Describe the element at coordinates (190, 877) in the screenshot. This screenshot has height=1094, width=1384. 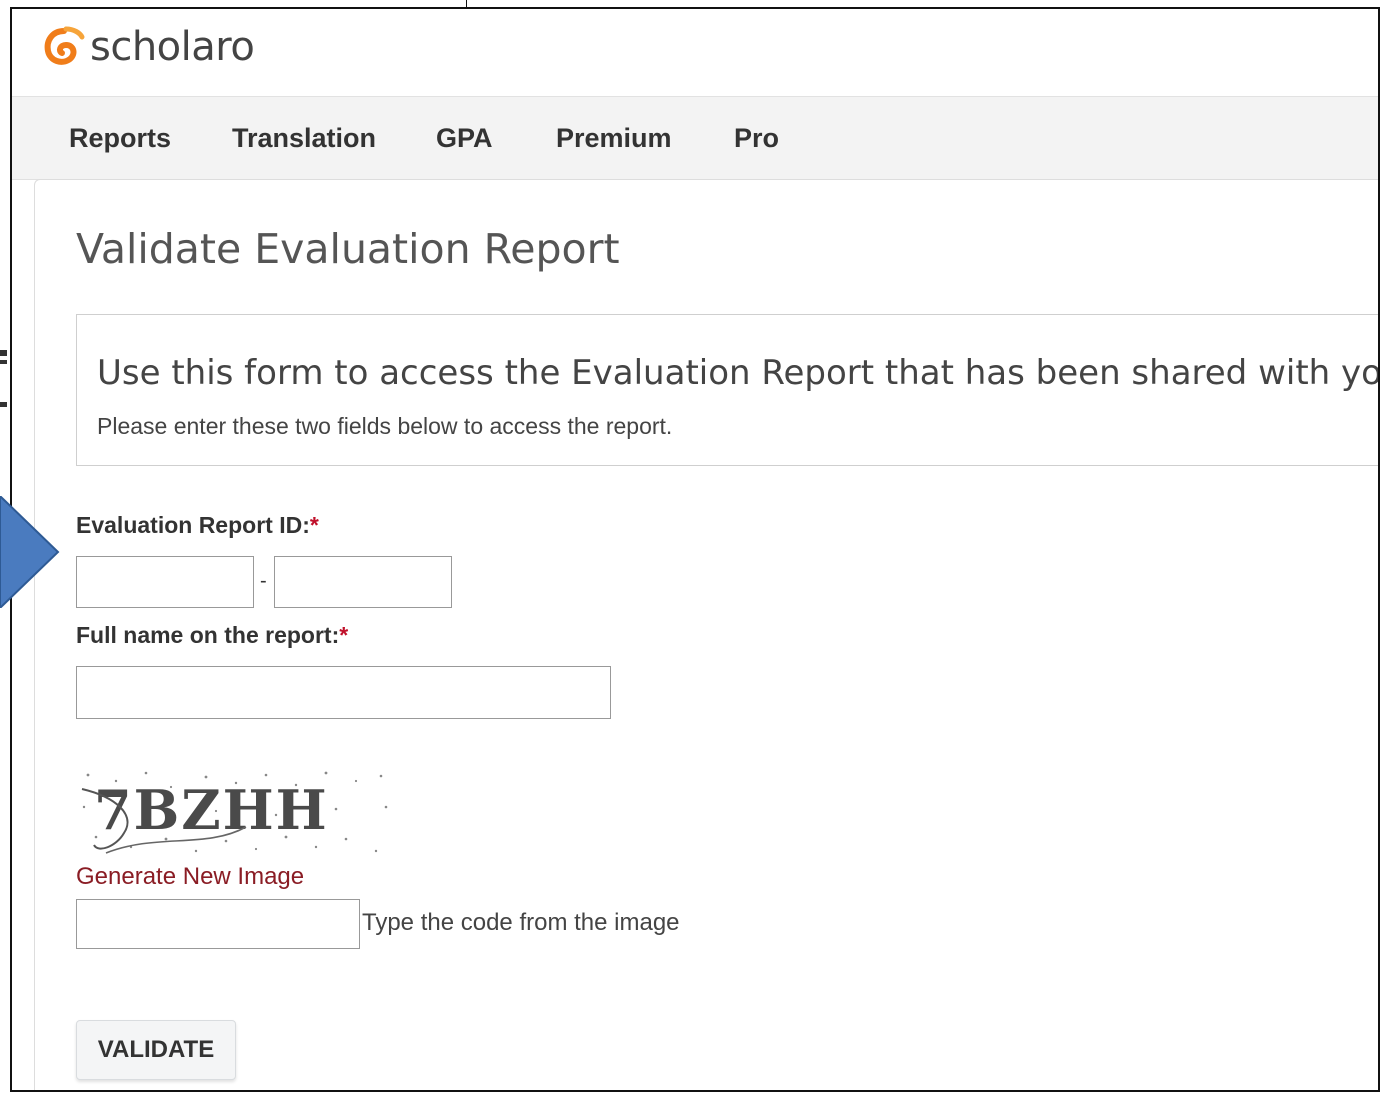
I see `generate-new-image-link: Generate New Image` at that location.